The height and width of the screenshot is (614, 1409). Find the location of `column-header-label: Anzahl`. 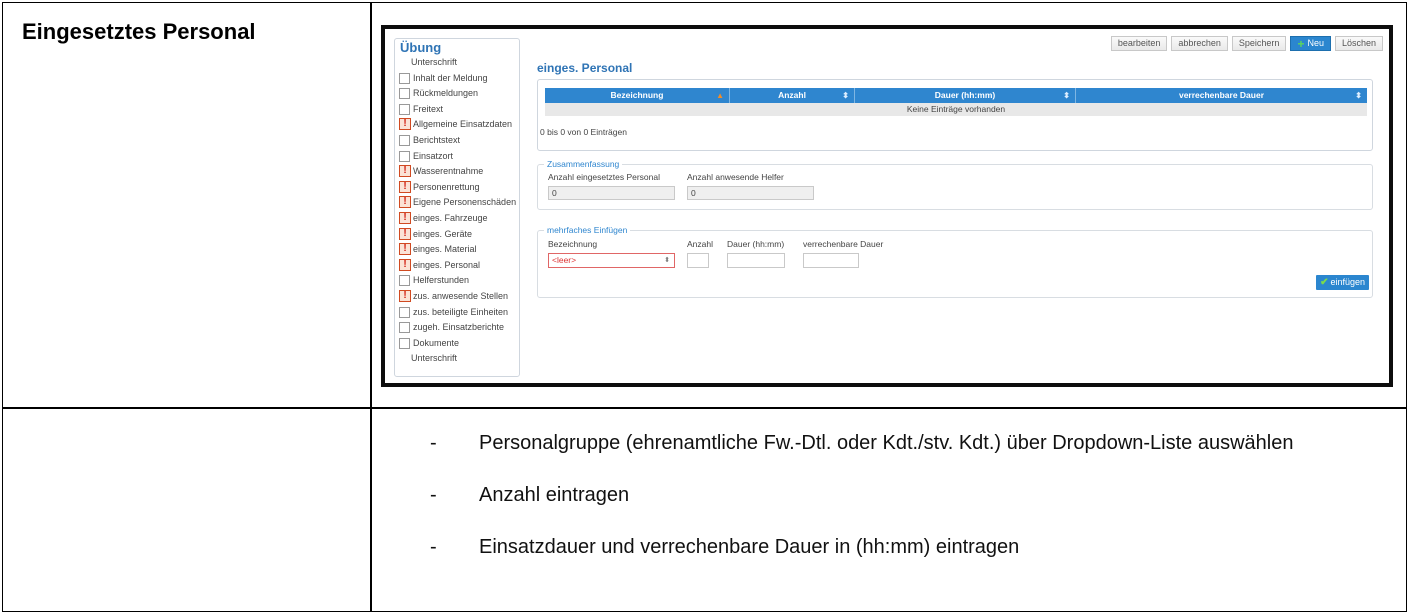

column-header-label: Anzahl is located at coordinates (792, 95).